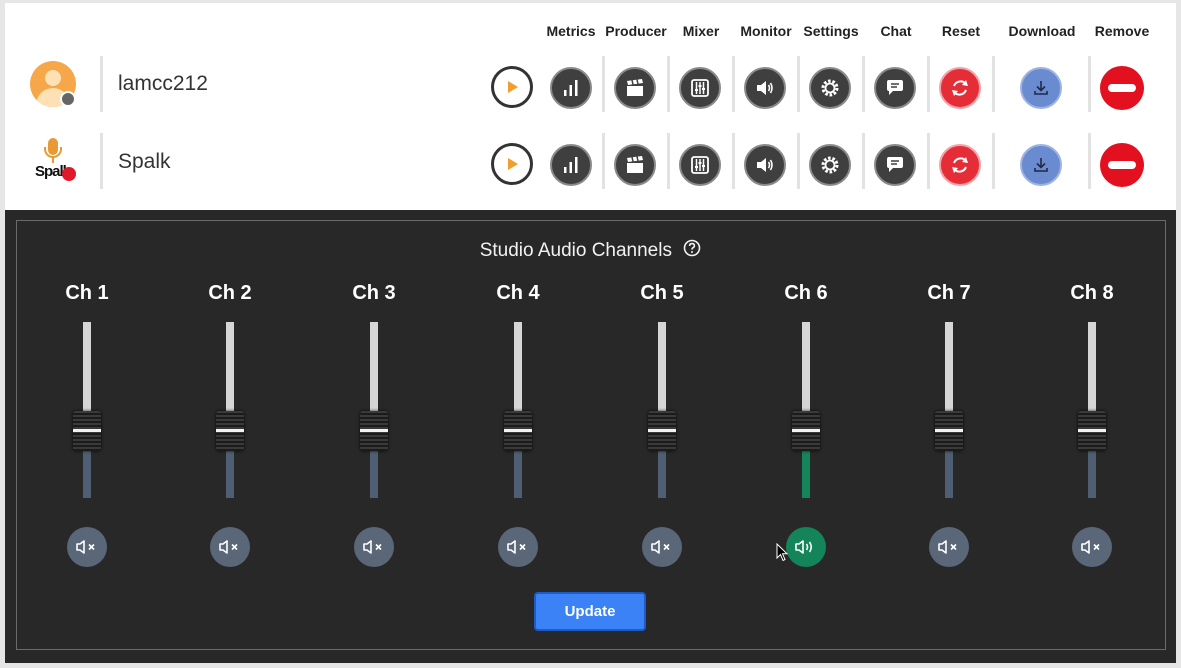 This screenshot has height=668, width=1181. Describe the element at coordinates (87, 293) in the screenshot. I see `channel-label: Ch 1` at that location.